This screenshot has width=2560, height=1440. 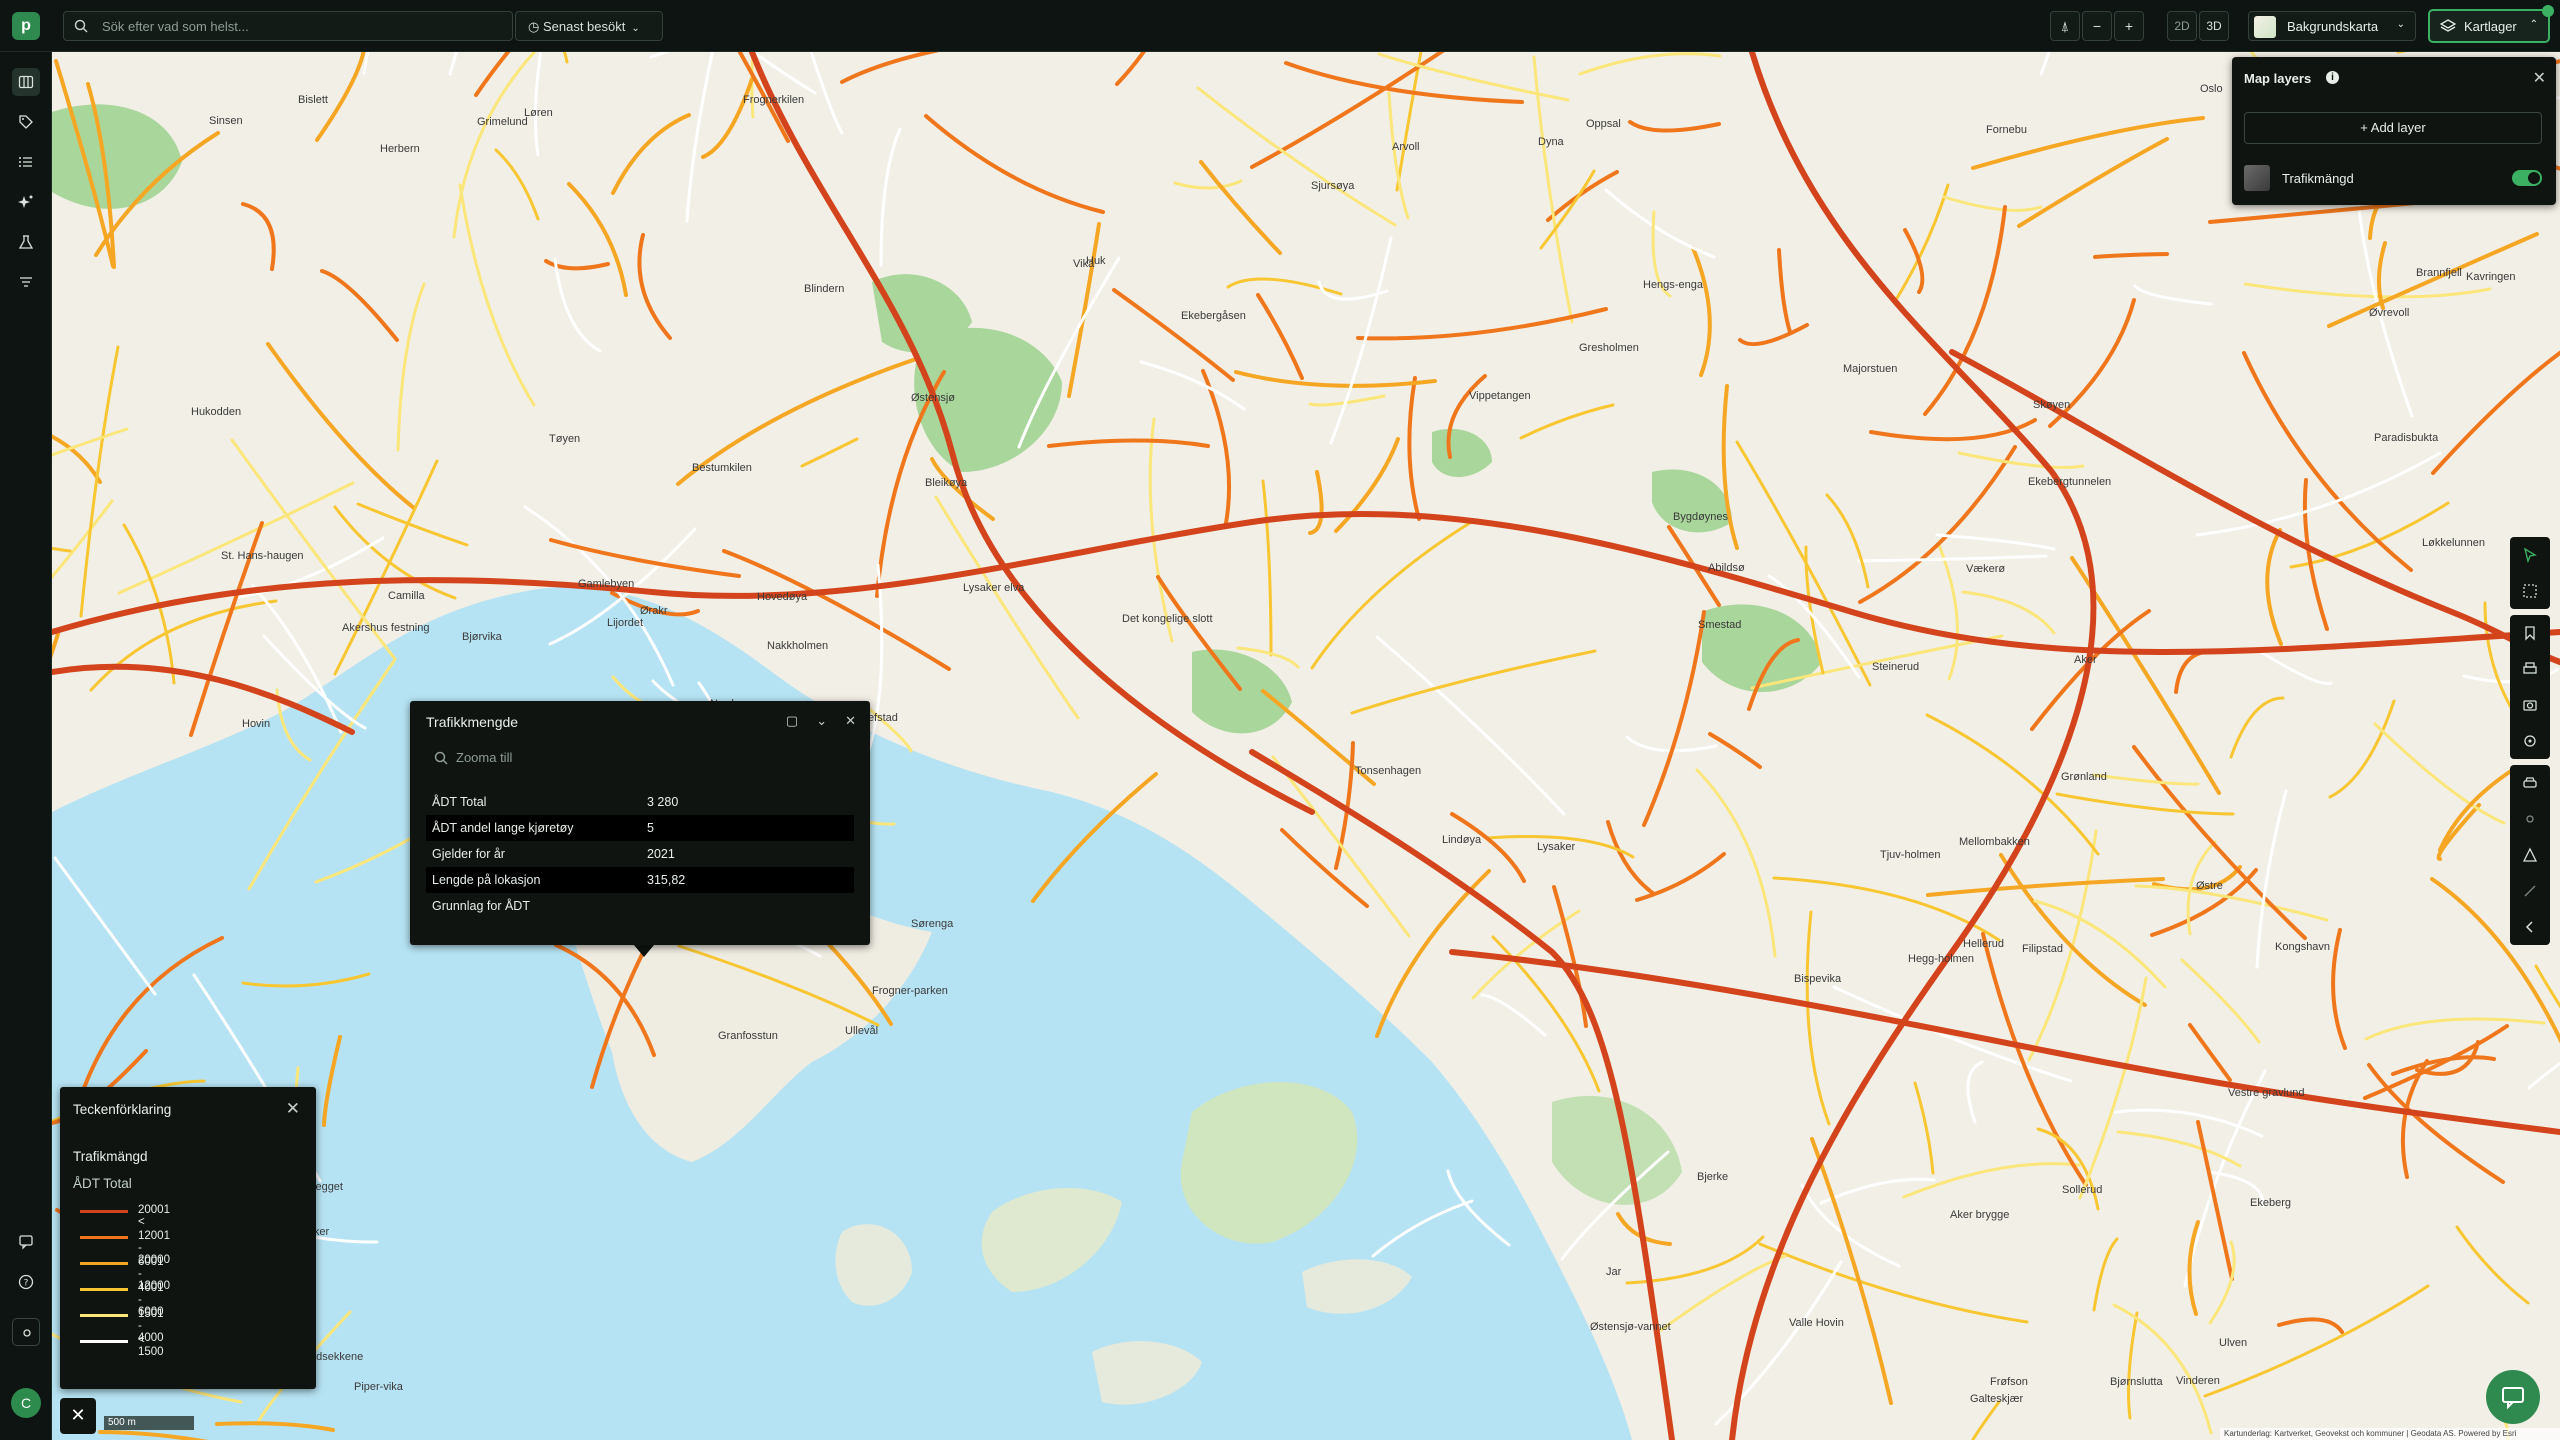 I want to click on workspace-icon, so click(x=27, y=1333).